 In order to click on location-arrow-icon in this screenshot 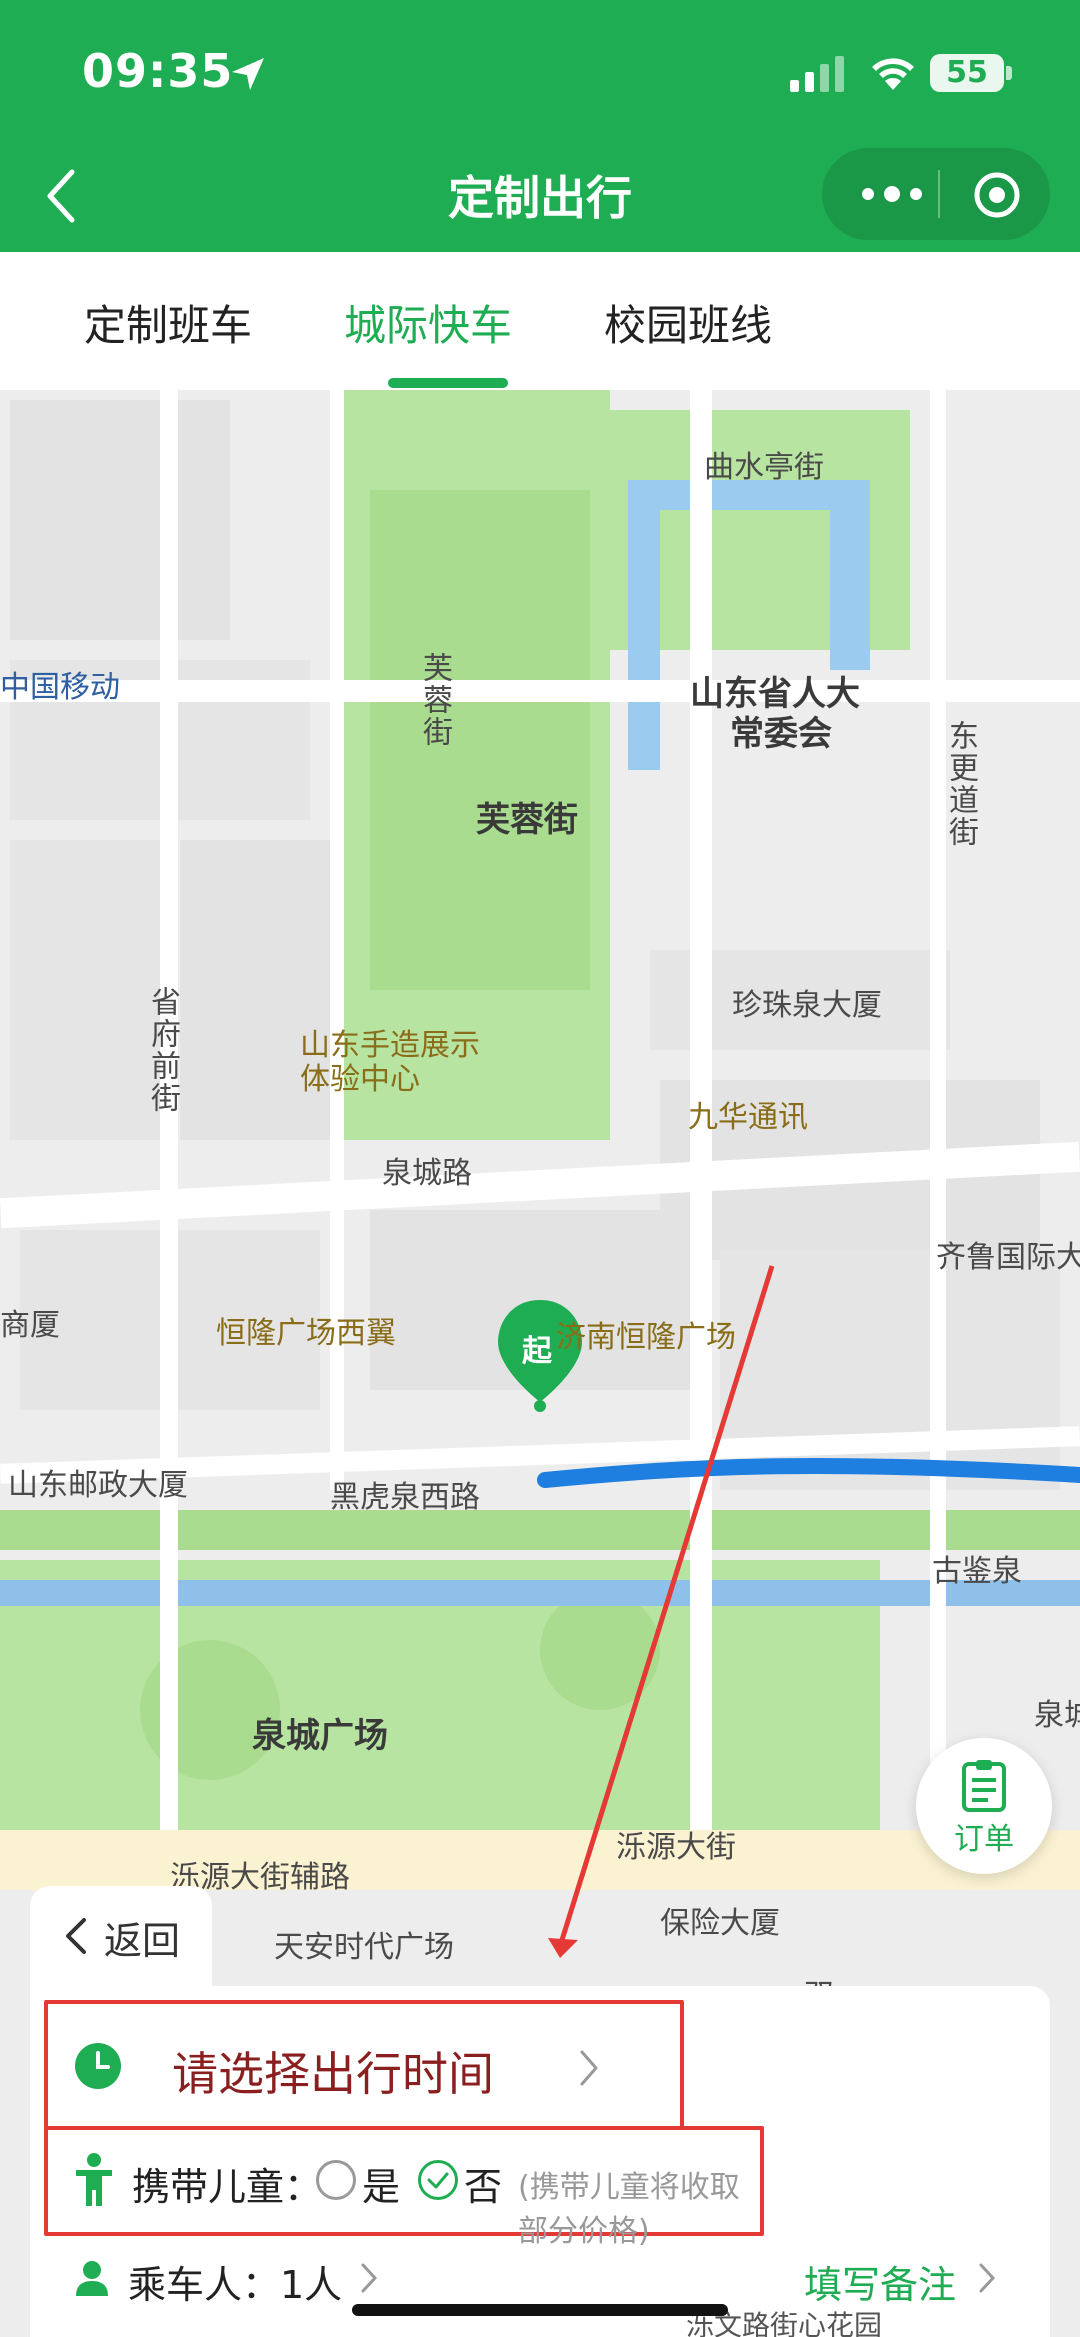, I will do `click(248, 74)`.